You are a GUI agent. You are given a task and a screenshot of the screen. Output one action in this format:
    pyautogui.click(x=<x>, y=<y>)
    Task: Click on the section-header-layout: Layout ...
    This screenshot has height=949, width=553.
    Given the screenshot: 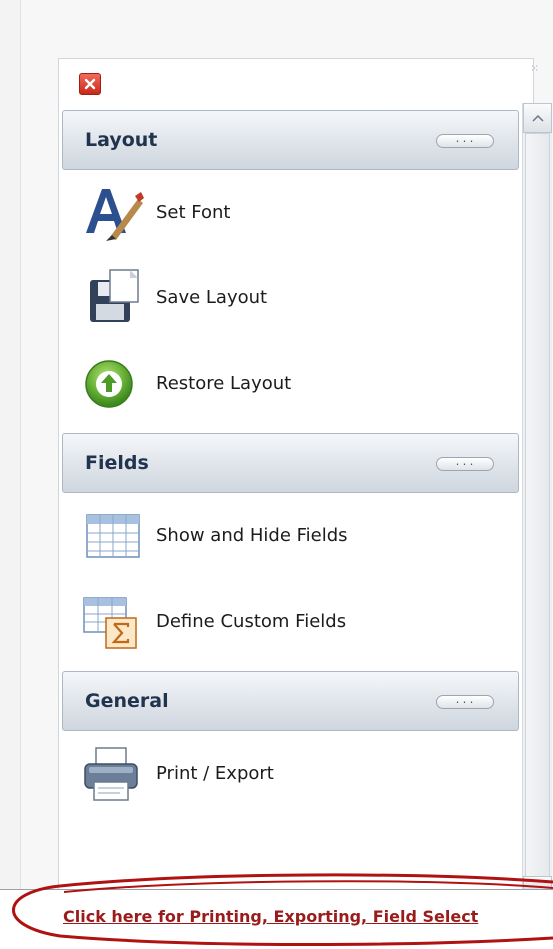 What is the action you would take?
    pyautogui.click(x=290, y=140)
    